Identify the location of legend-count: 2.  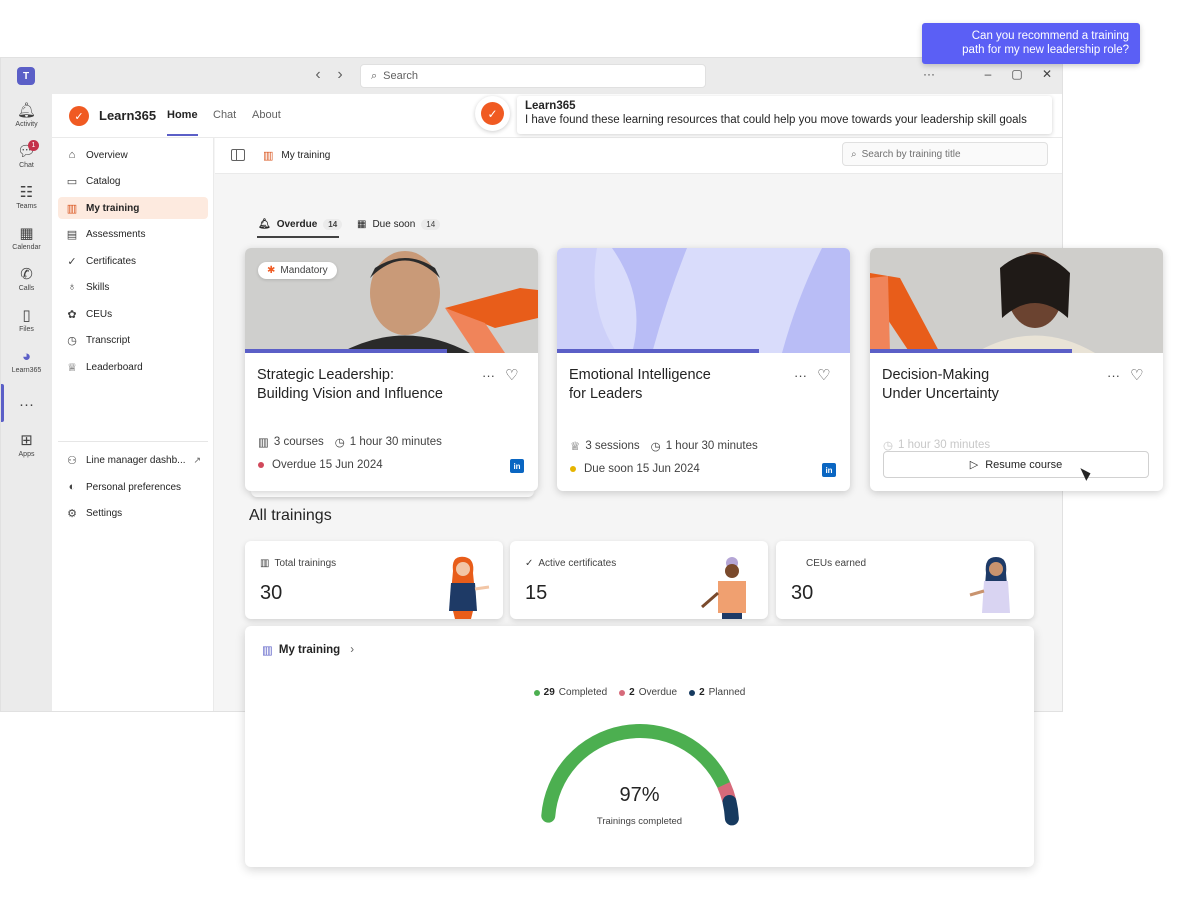
(632, 692).